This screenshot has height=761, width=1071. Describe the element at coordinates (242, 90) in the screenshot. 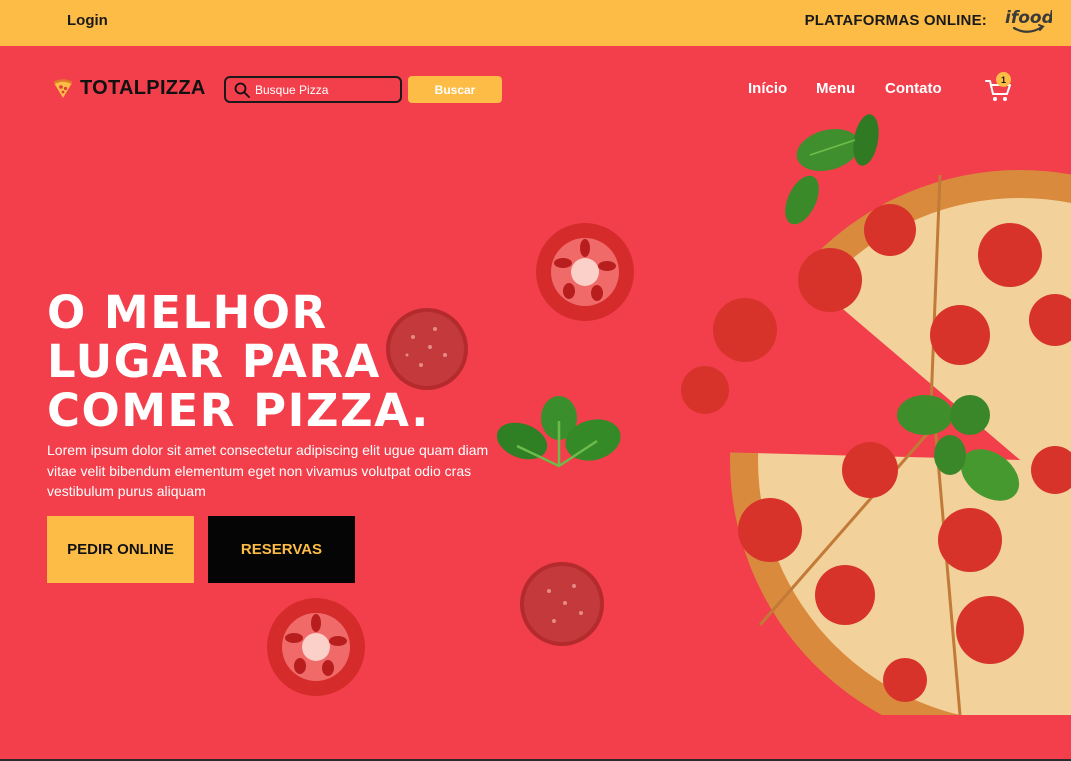

I see `search-icon` at that location.